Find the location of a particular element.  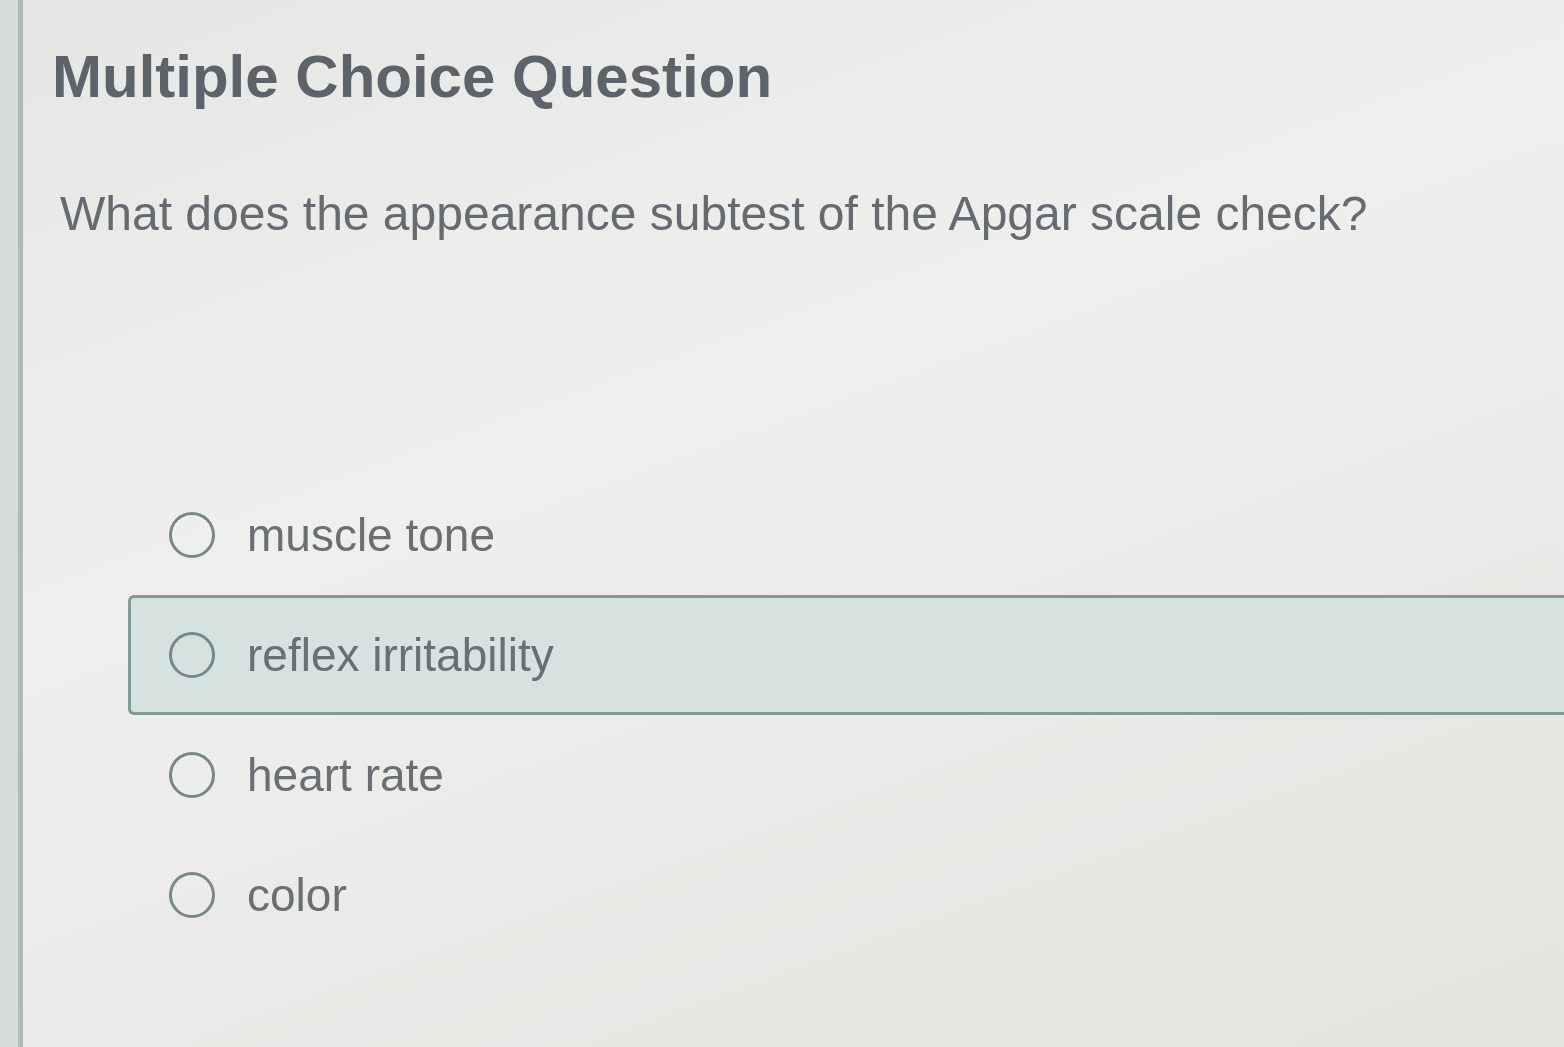

answer-option: heart rate is located at coordinates (846, 775).